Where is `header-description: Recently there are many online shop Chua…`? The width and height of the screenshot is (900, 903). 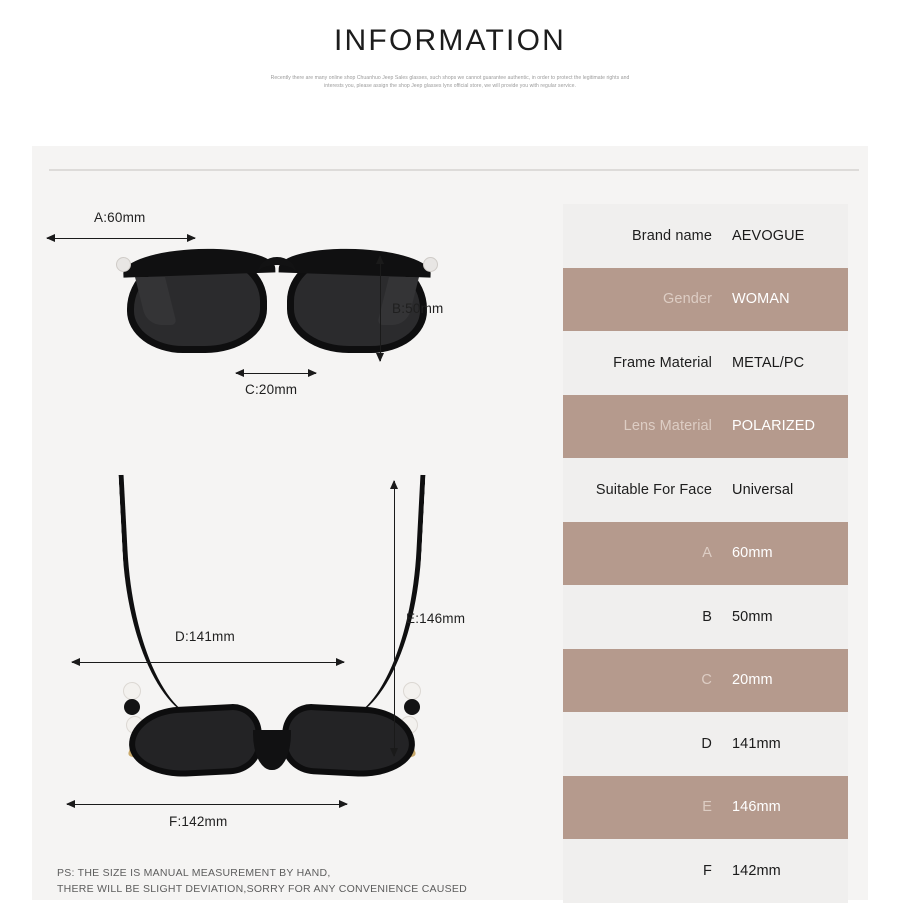
header-description: Recently there are many online shop Chua… is located at coordinates (450, 82).